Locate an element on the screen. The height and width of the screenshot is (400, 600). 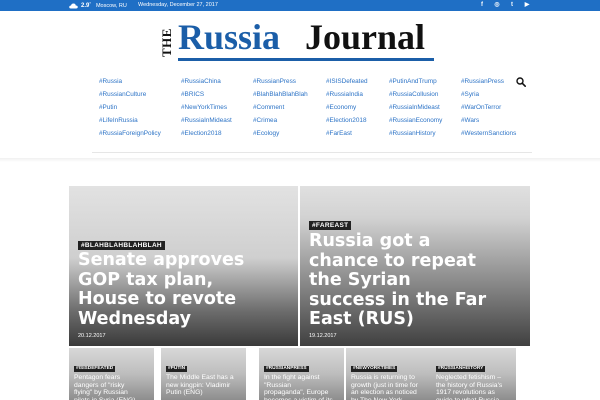
tag-link: #Crimea is located at coordinates (265, 120).